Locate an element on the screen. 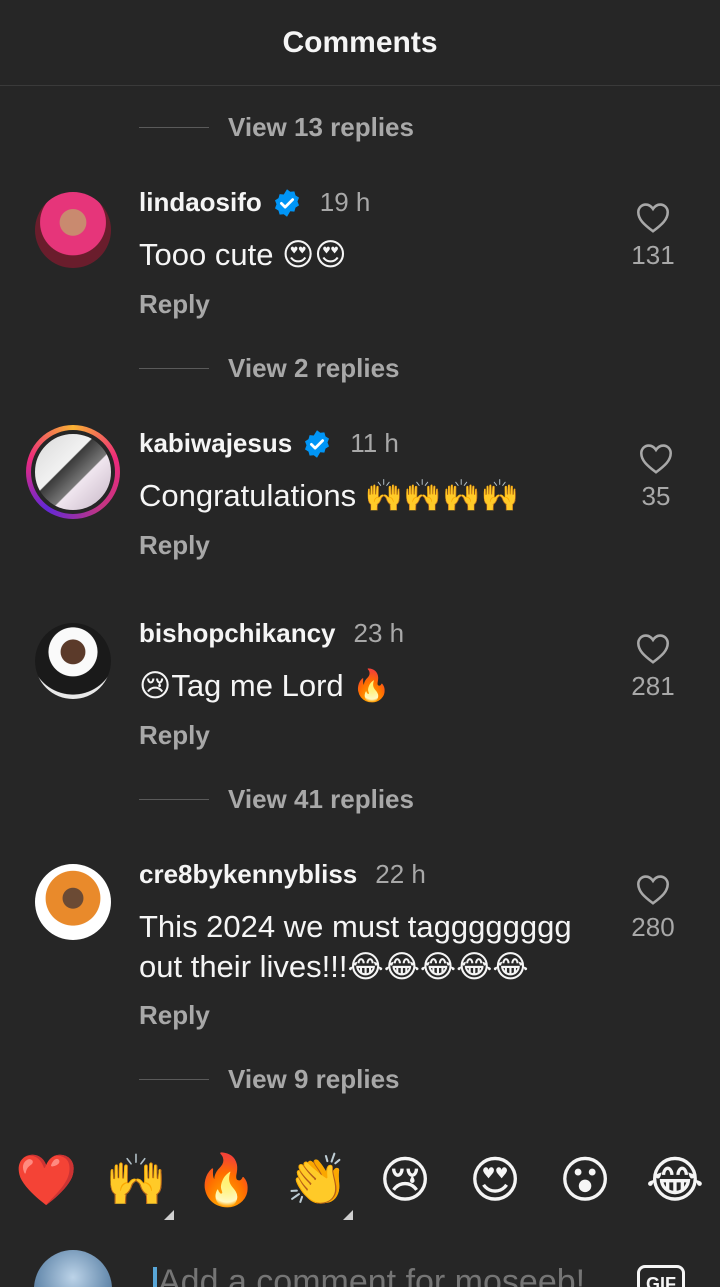  comment-text: 😢Tag me Lord 🔥 is located at coordinates (265, 685).